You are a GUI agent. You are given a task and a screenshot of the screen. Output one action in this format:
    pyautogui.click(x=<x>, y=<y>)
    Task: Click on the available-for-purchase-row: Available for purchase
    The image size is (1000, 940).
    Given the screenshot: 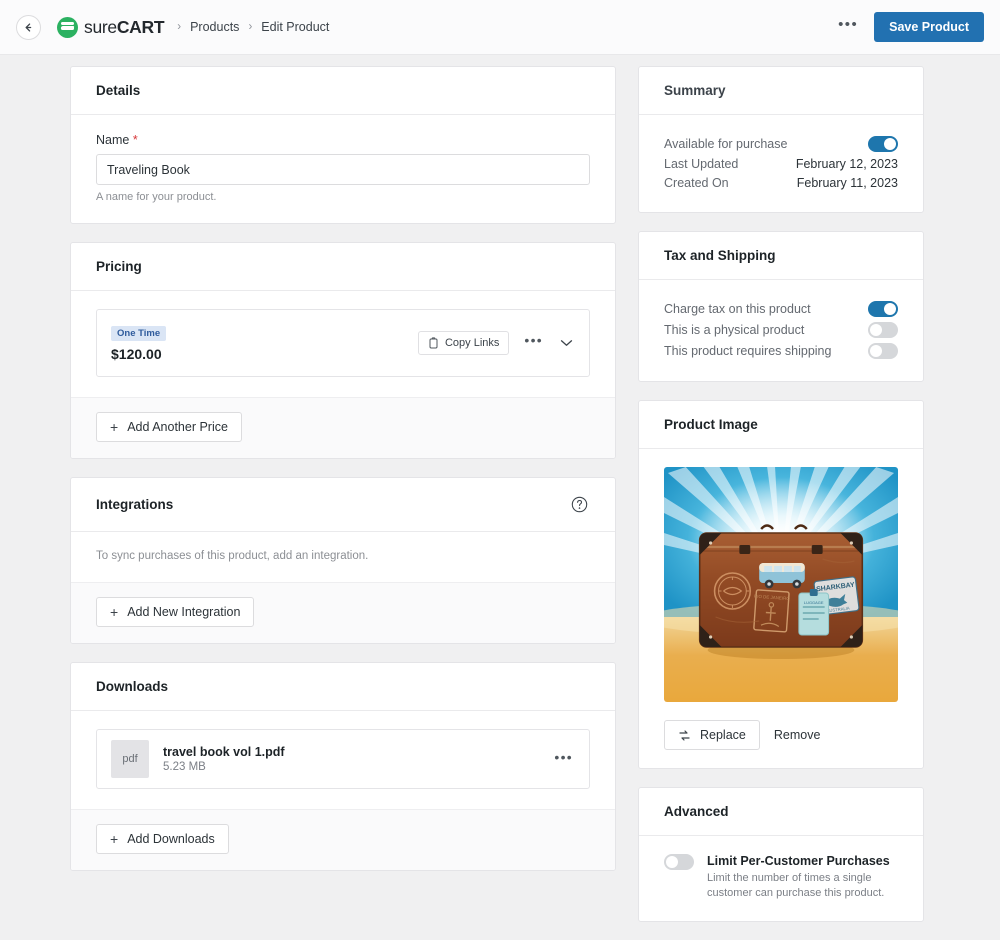 What is the action you would take?
    pyautogui.click(x=781, y=143)
    